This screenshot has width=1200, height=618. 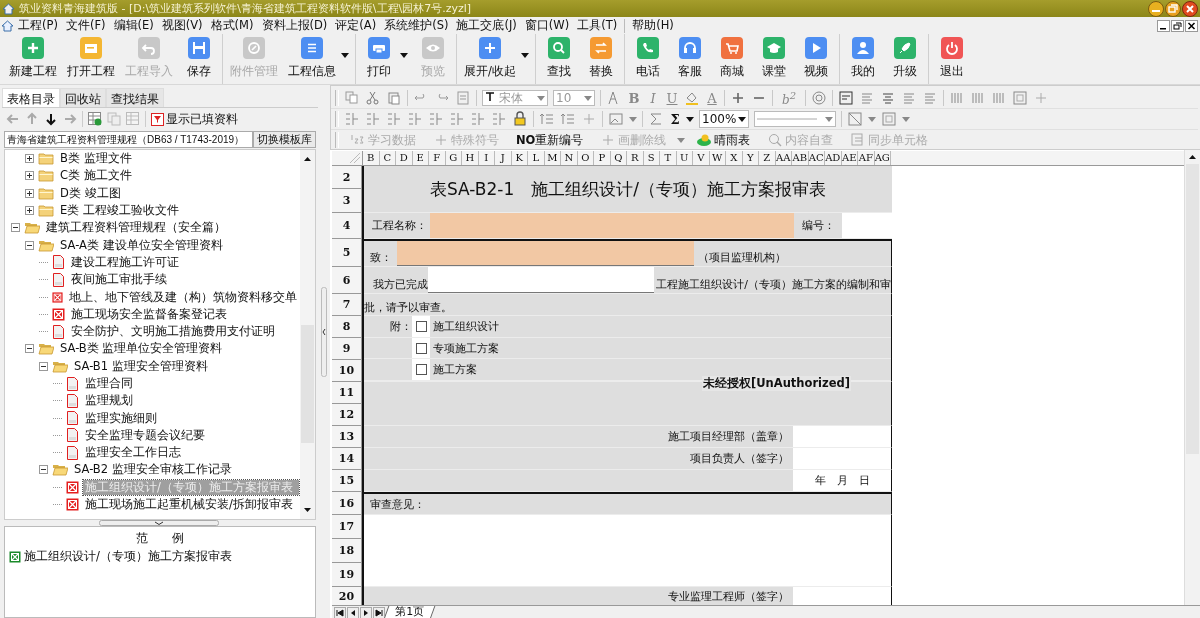 What do you see at coordinates (616, 119) in the screenshot?
I see `image-icon` at bounding box center [616, 119].